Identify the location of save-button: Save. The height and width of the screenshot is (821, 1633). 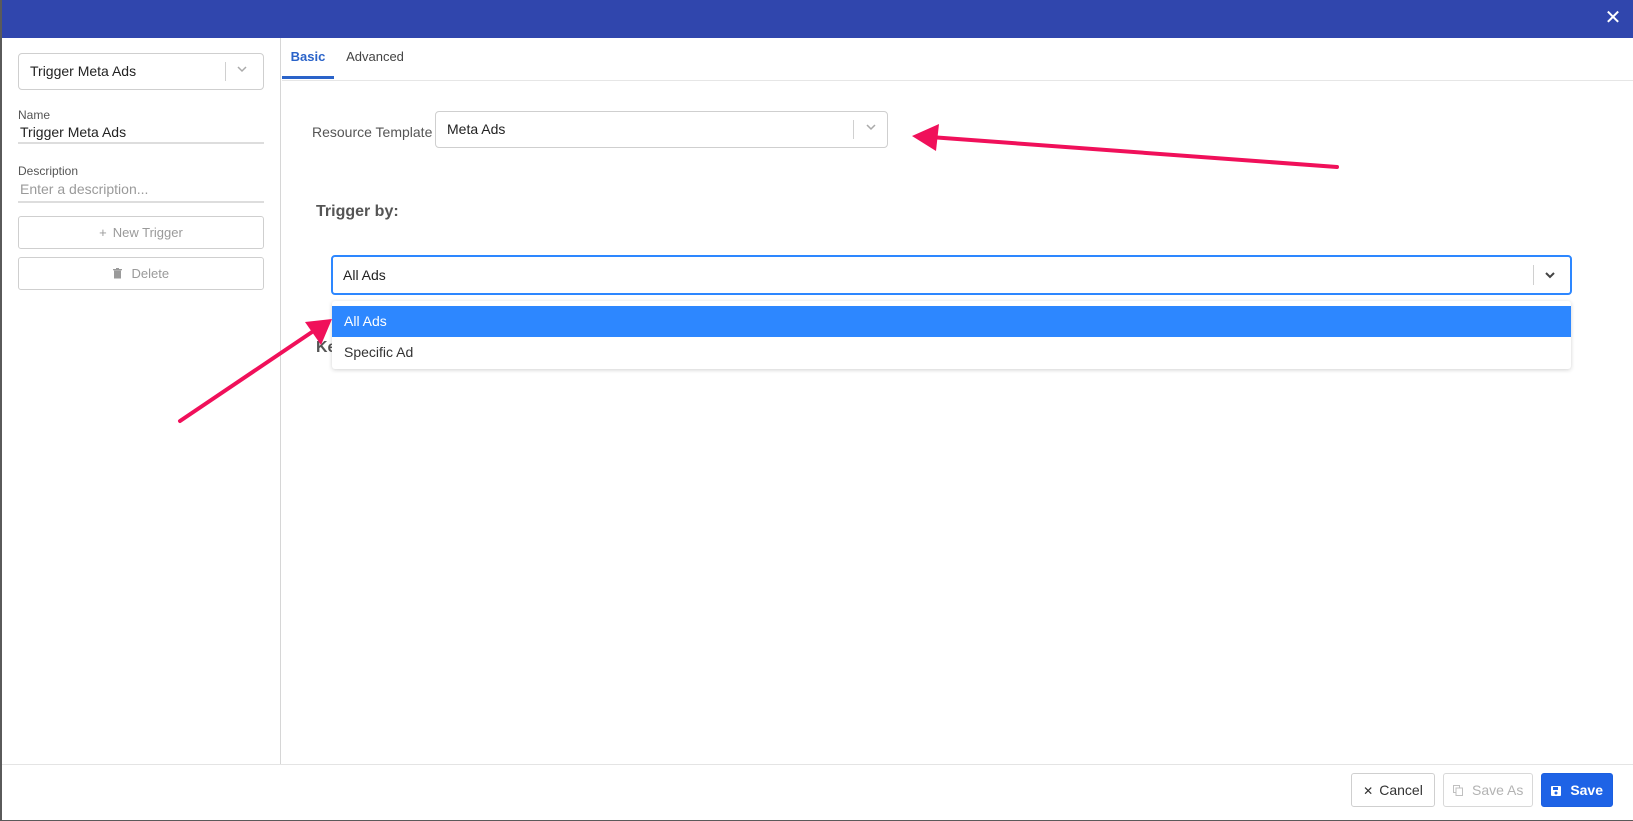
(1577, 790).